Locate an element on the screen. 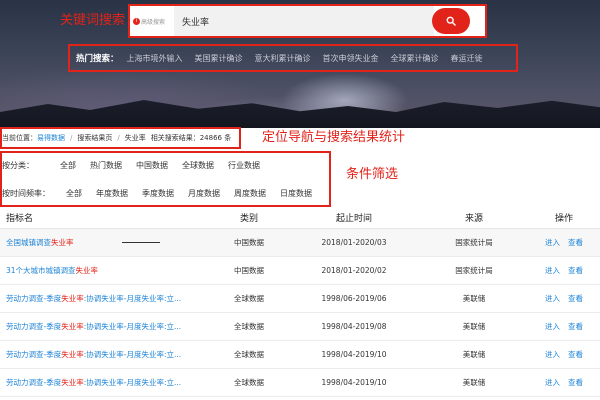 Image resolution: width=600 pixels, height=400 pixels. divider-line is located at coordinates (141, 242).